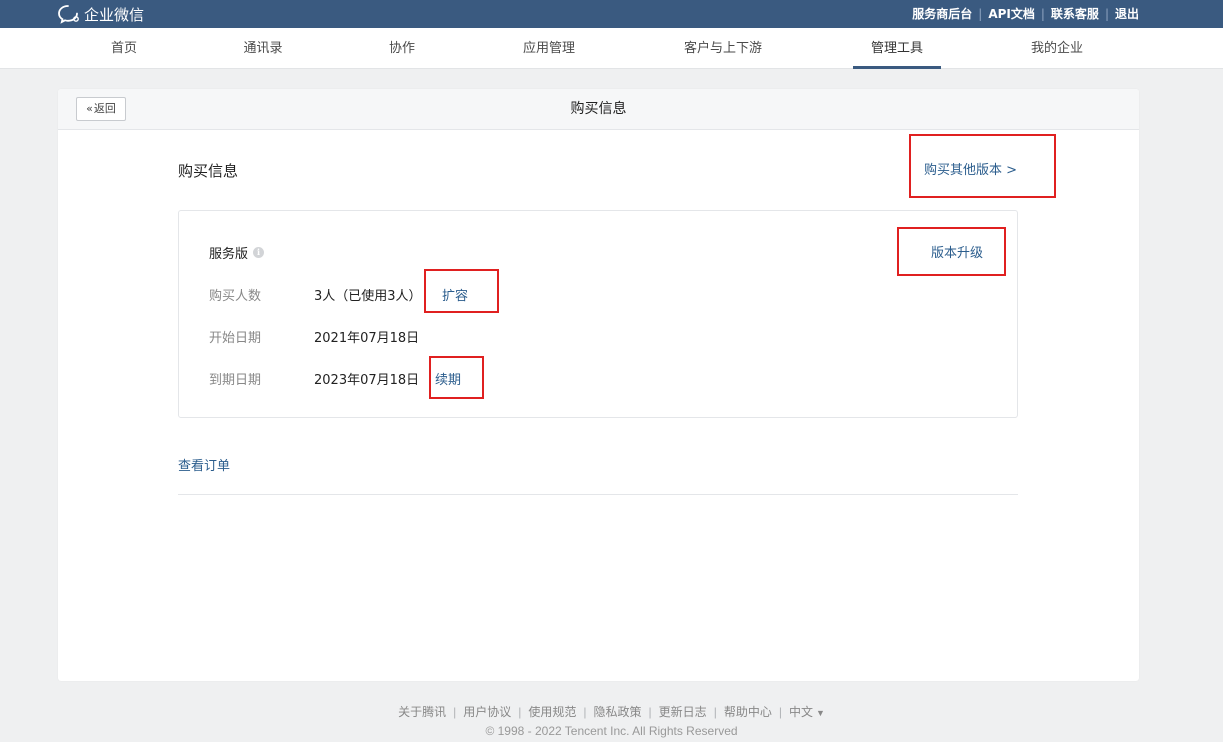 This screenshot has height=742, width=1223. What do you see at coordinates (970, 168) in the screenshot?
I see `buy-other-version-link: 购买其他版本 >` at bounding box center [970, 168].